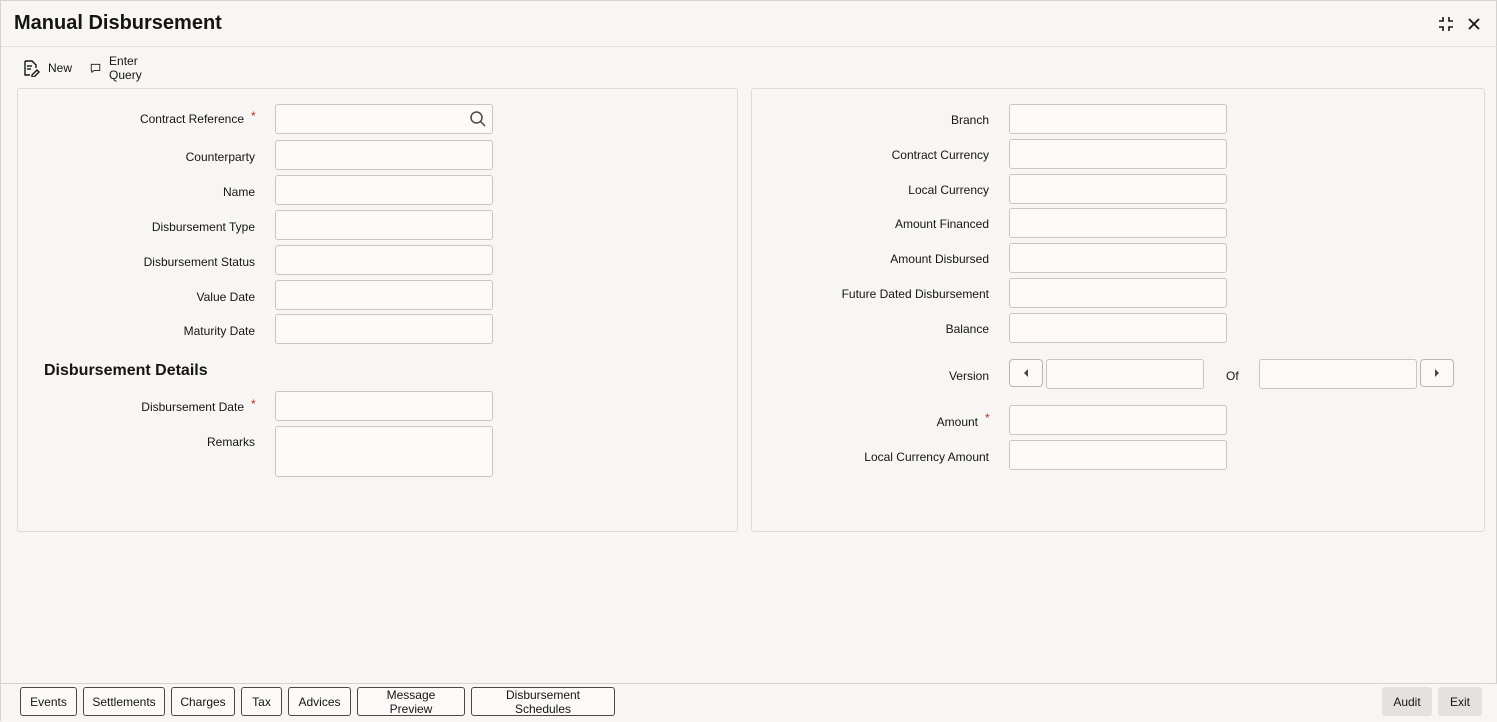  Describe the element at coordinates (126, 370) in the screenshot. I see `disbursement-details-heading: Disbursement Details` at that location.